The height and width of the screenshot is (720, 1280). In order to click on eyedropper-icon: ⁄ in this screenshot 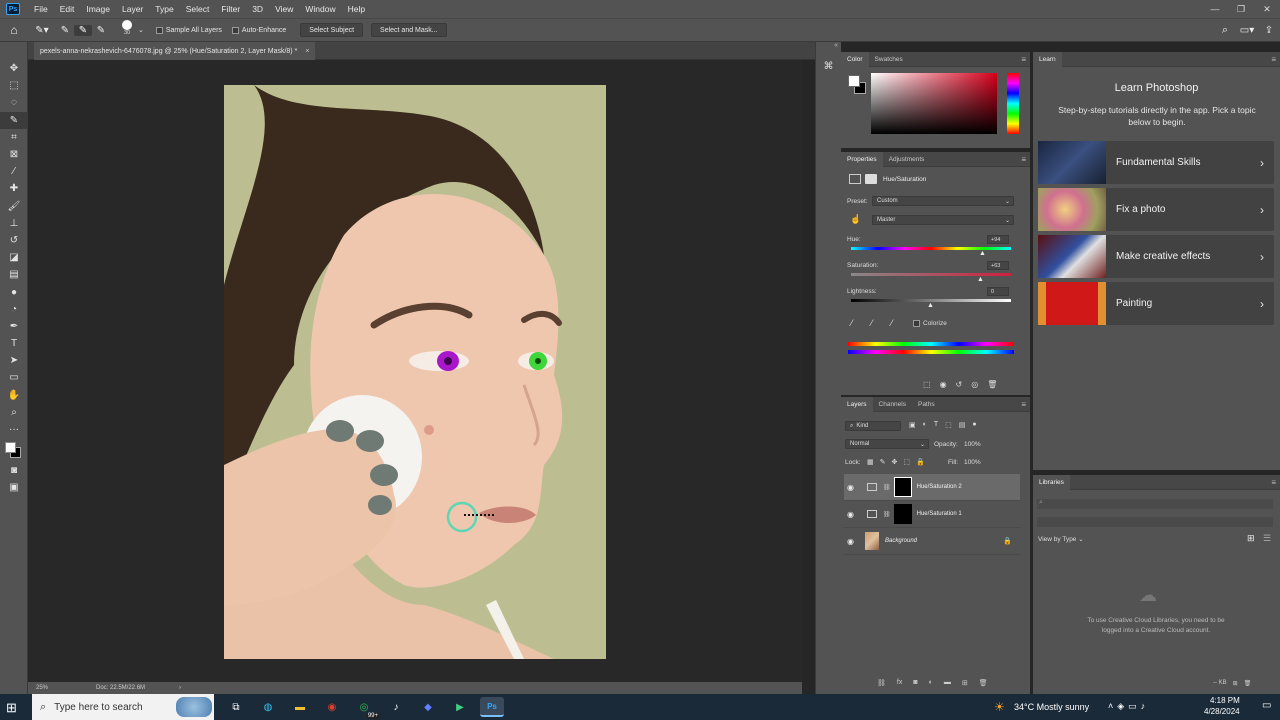, I will do `click(852, 323)`.